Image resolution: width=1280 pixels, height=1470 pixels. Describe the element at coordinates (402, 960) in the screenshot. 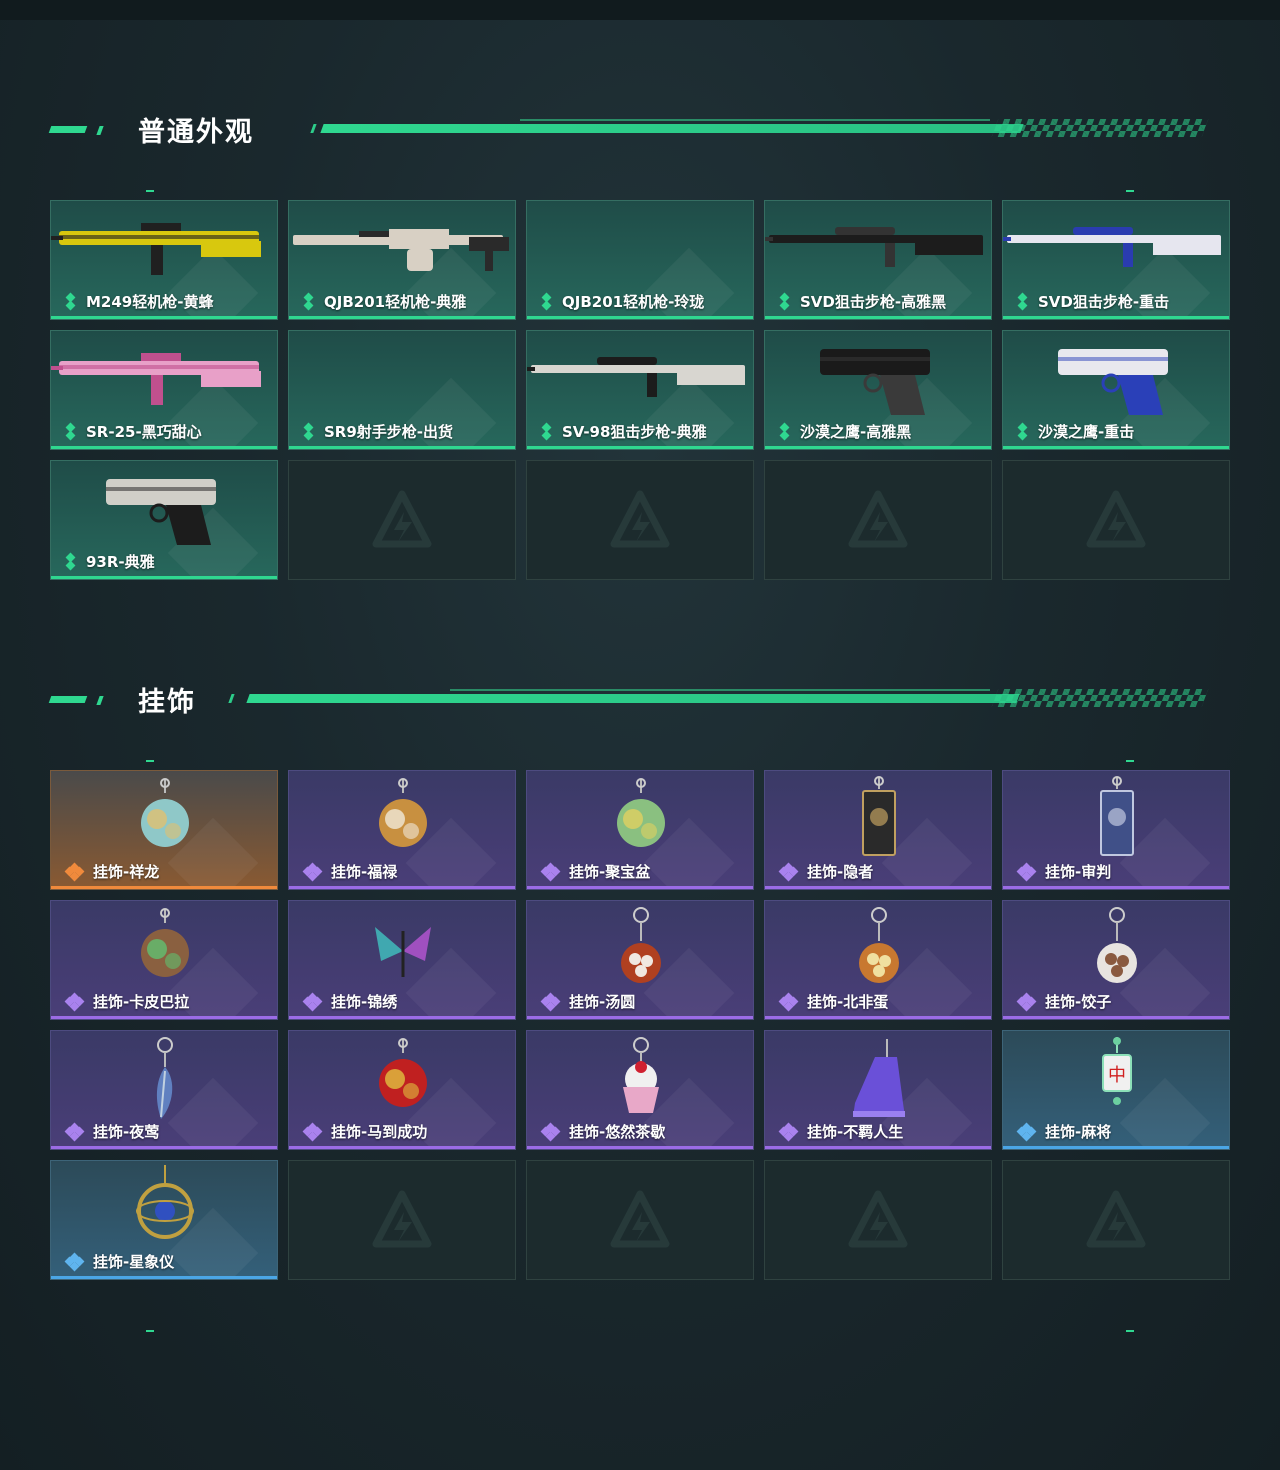

I see `item-card: 挂饰-锦绣` at that location.